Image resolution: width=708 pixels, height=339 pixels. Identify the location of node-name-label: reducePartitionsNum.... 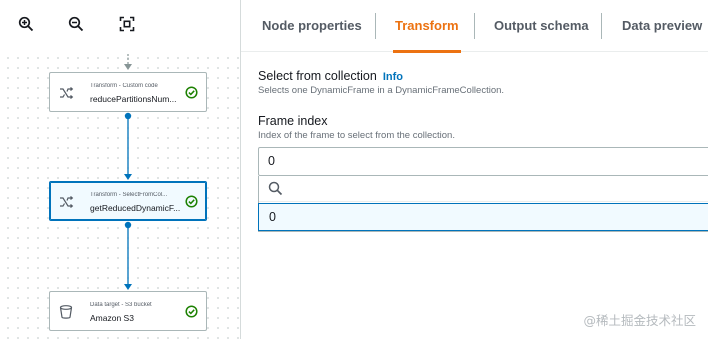
(133, 99).